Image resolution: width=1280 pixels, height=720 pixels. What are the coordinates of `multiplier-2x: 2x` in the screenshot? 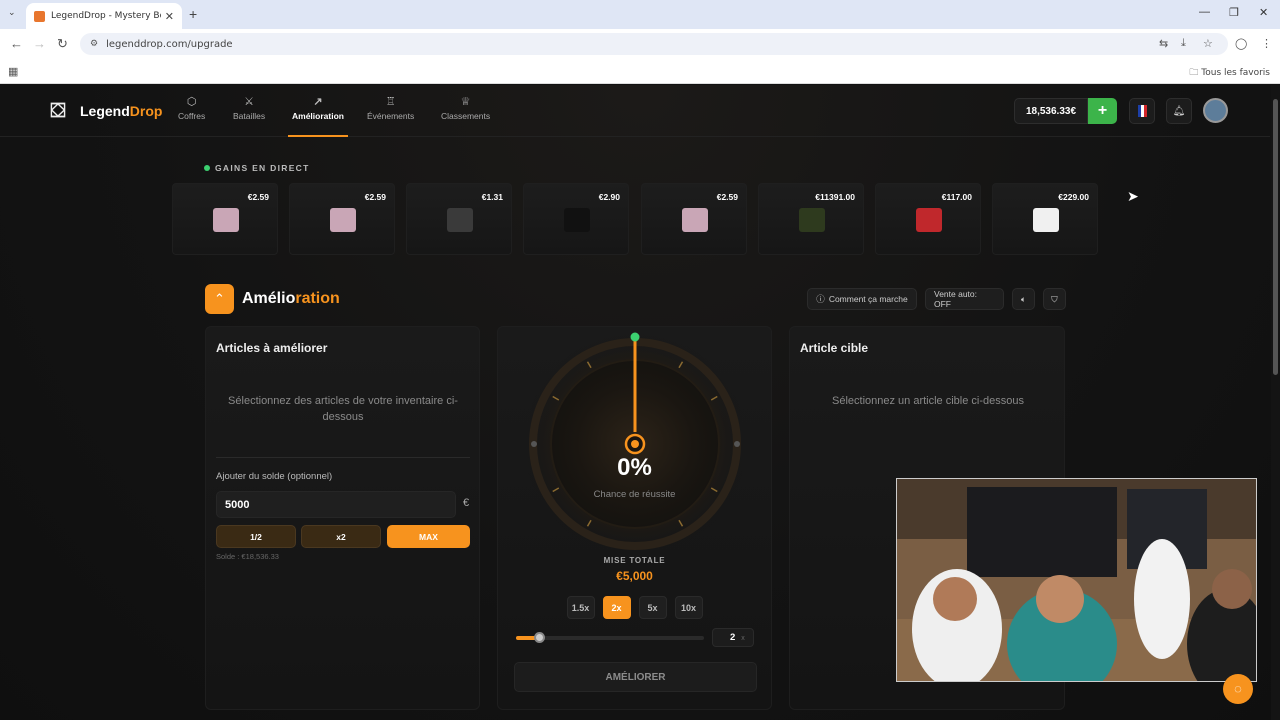 It's located at (616, 607).